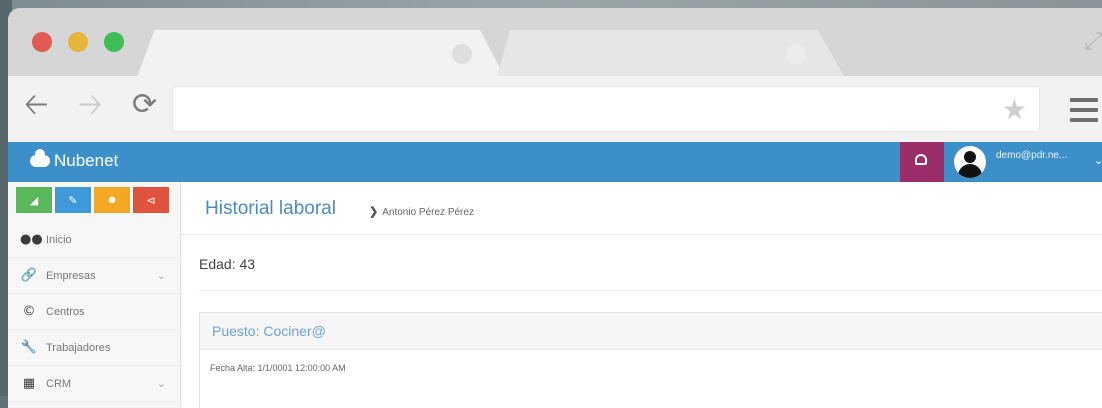 This screenshot has width=1102, height=408. I want to click on job-panel-header: Puesto: Cociner@, so click(651, 331).